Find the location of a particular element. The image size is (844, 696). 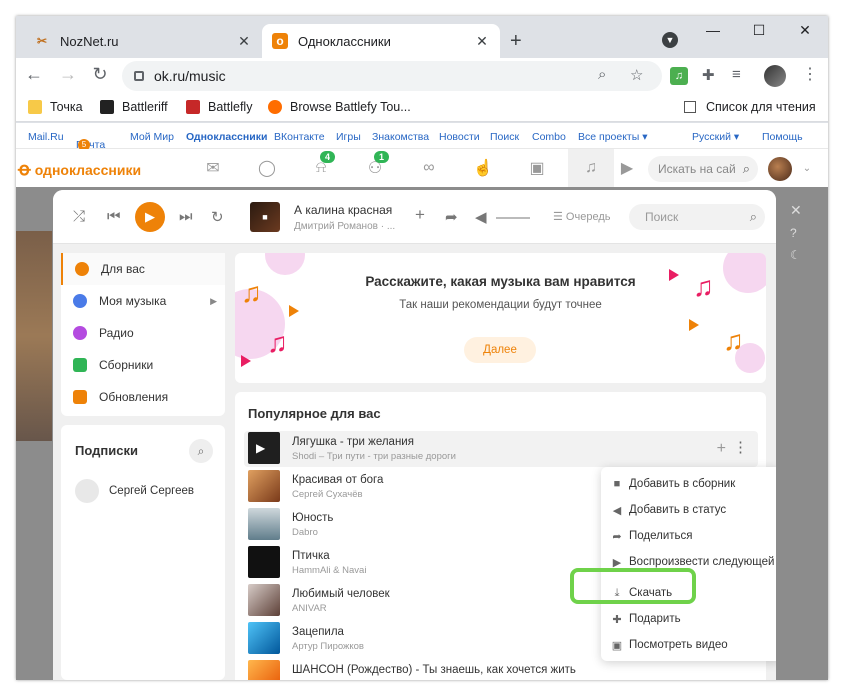

next-button: Далее is located at coordinates (500, 350).